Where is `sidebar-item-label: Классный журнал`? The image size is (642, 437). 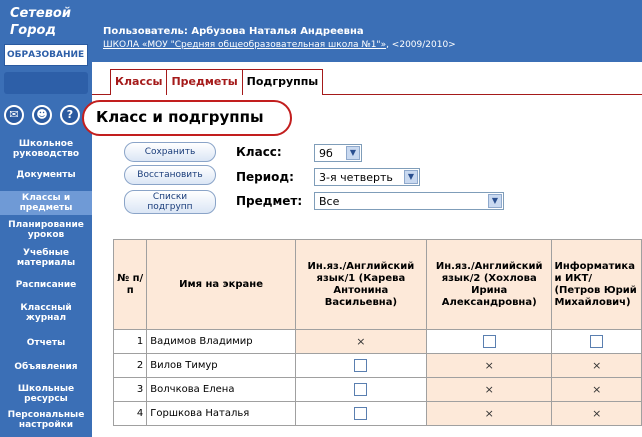
sidebar-item-label: Классный журнал is located at coordinates (46, 313).